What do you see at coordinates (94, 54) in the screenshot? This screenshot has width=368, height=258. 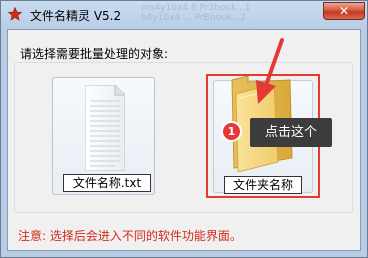 I see `selection-prompt: 请选择需要批量处理的对象:` at bounding box center [94, 54].